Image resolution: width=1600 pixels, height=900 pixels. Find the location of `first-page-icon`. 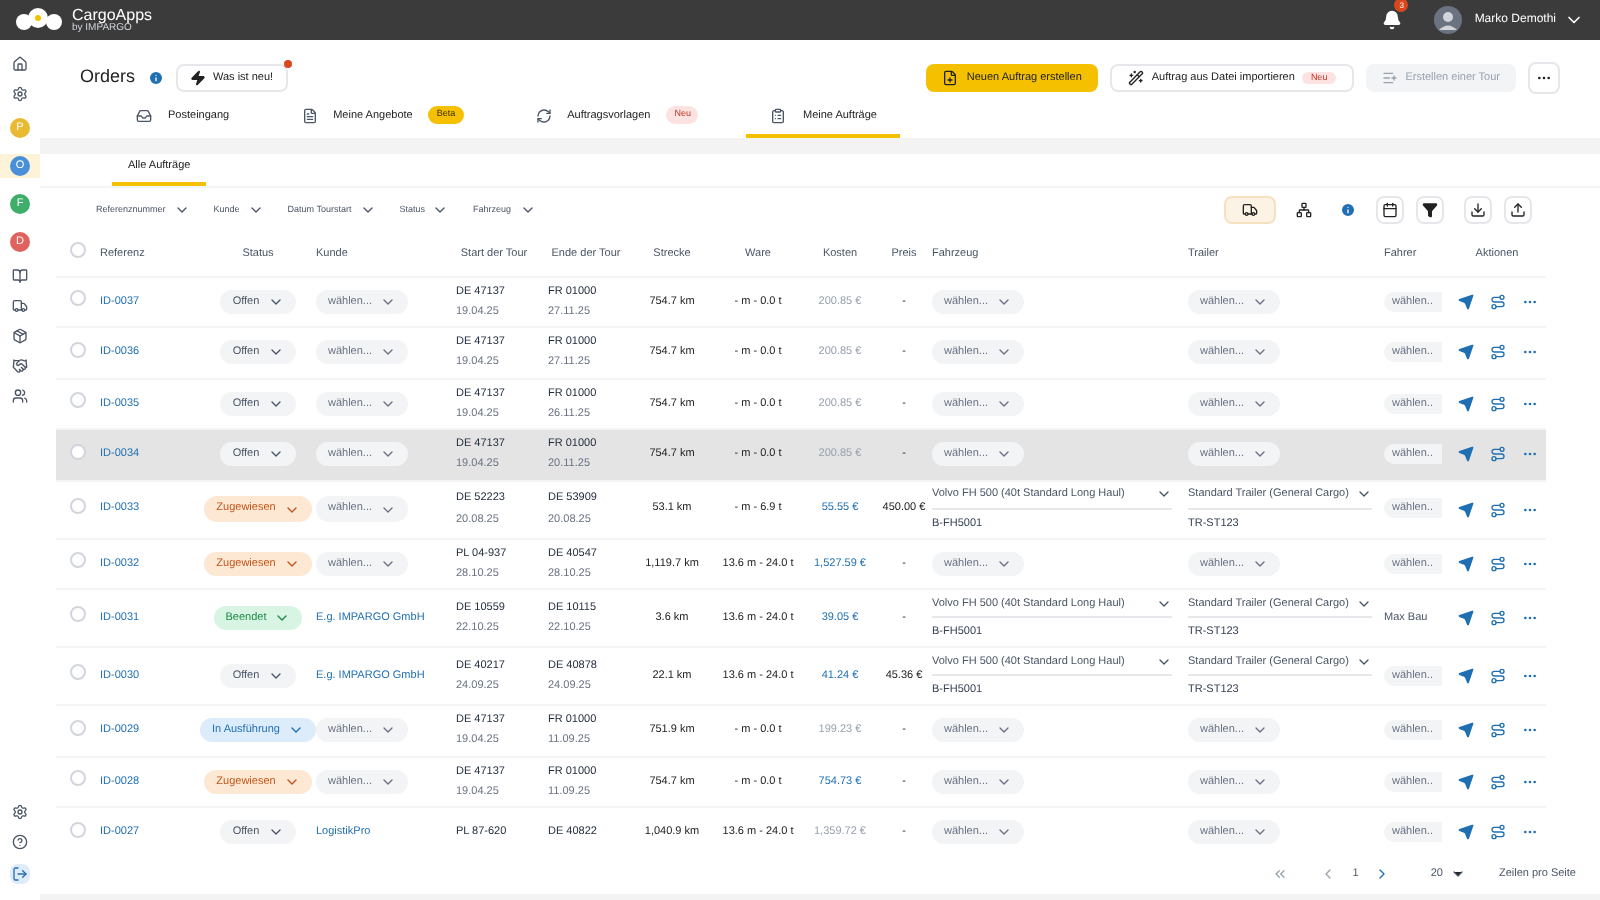

first-page-icon is located at coordinates (1280, 874).